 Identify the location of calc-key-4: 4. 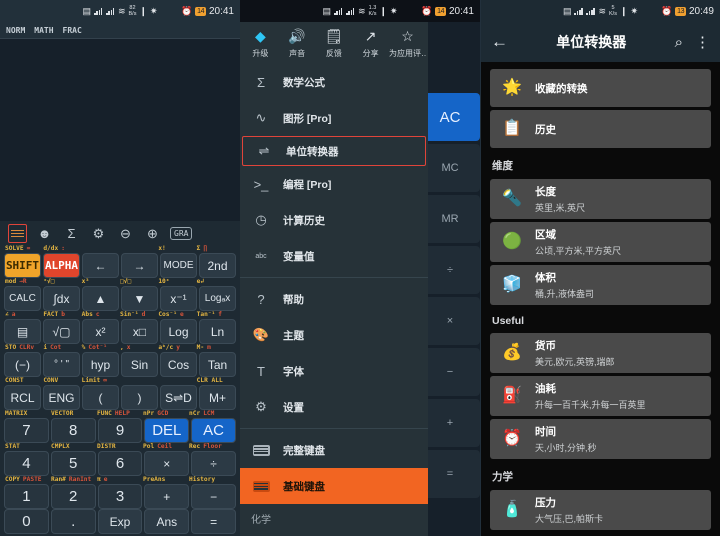
(26, 463).